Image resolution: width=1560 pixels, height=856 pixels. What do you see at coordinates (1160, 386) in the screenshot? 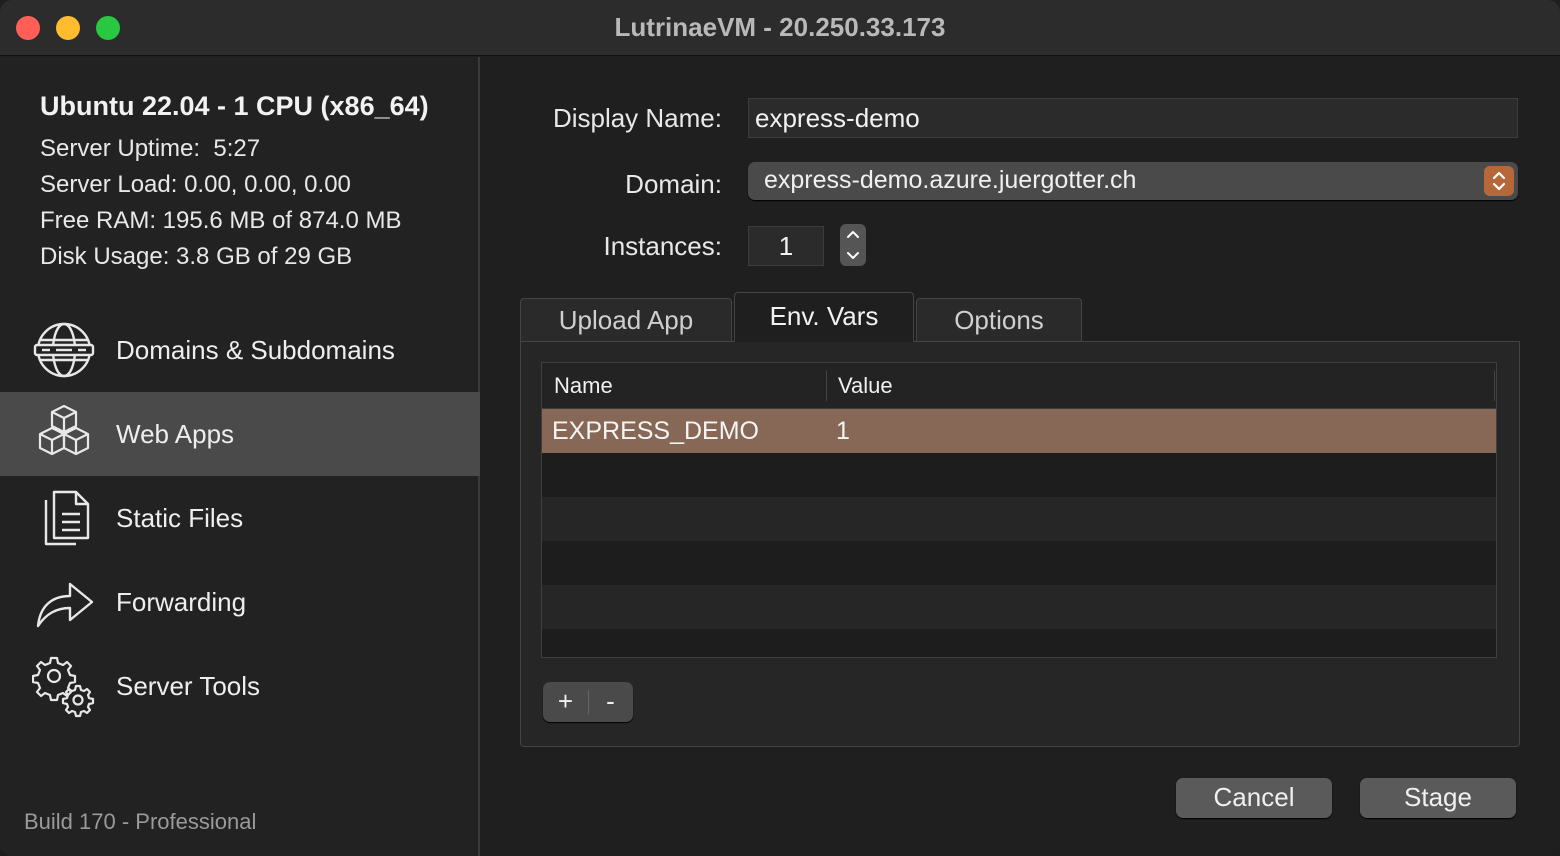
I see `column-header-value: Value` at bounding box center [1160, 386].